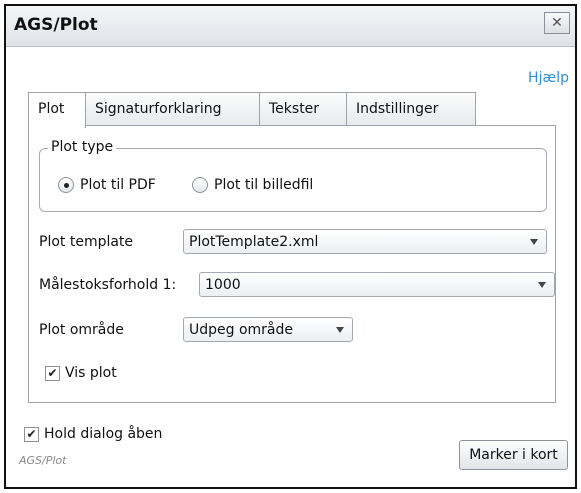 This screenshot has width=581, height=493. What do you see at coordinates (86, 242) in the screenshot?
I see `plot-template-label: Plot template` at bounding box center [86, 242].